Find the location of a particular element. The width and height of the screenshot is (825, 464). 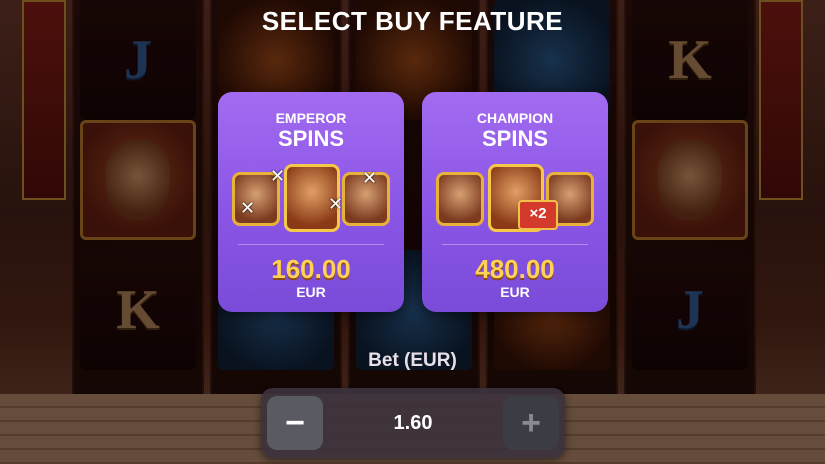

bet-value: 1.60 is located at coordinates (413, 423).